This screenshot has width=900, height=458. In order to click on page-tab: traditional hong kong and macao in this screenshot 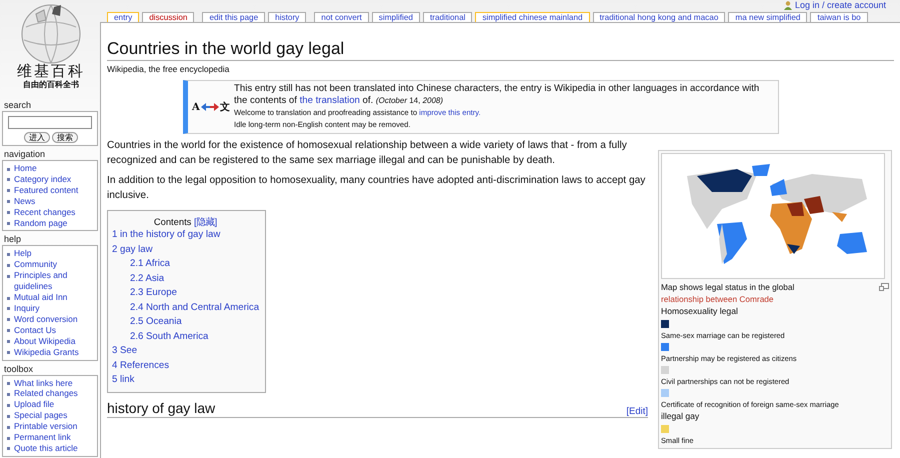, I will do `click(659, 17)`.